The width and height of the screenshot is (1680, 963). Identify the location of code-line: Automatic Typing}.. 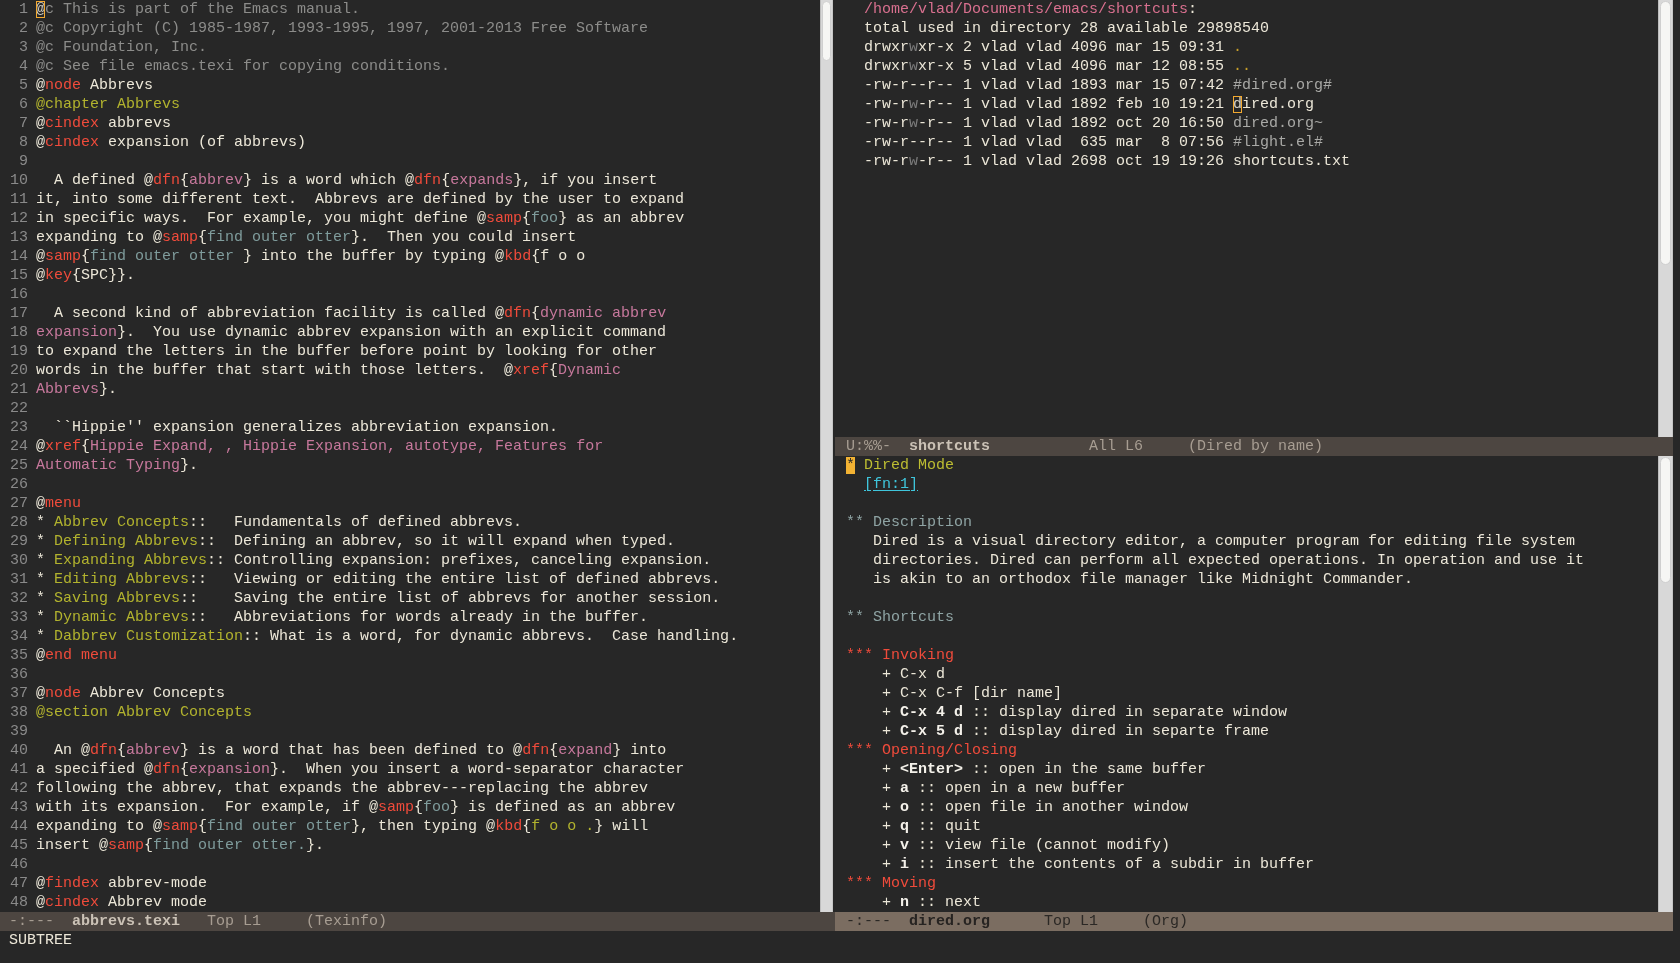
(117, 465).